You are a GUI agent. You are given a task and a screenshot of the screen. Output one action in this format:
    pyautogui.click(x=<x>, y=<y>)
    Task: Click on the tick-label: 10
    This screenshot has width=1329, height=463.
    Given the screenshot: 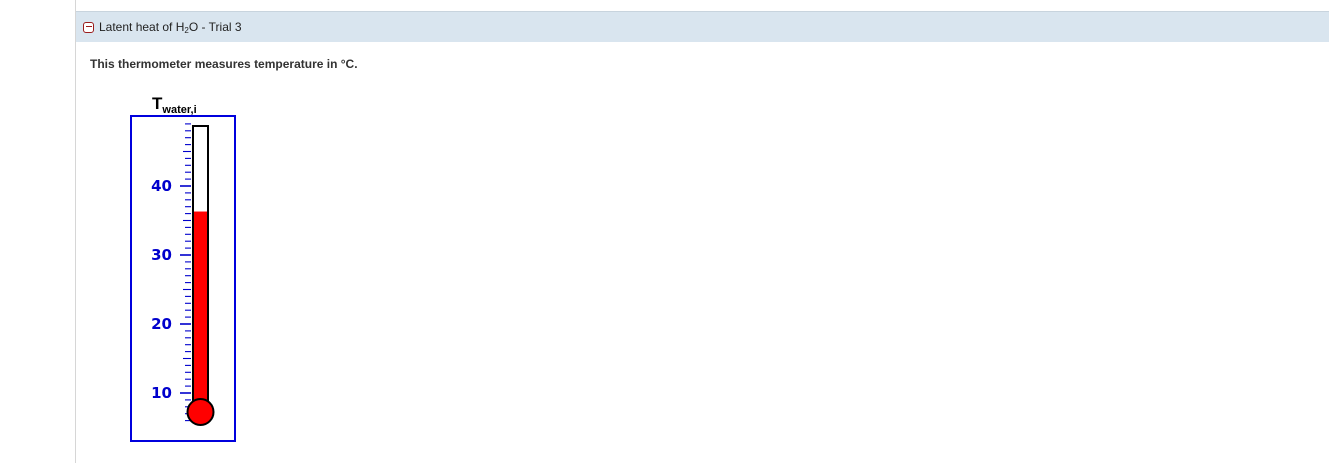 What is the action you would take?
    pyautogui.click(x=161, y=393)
    